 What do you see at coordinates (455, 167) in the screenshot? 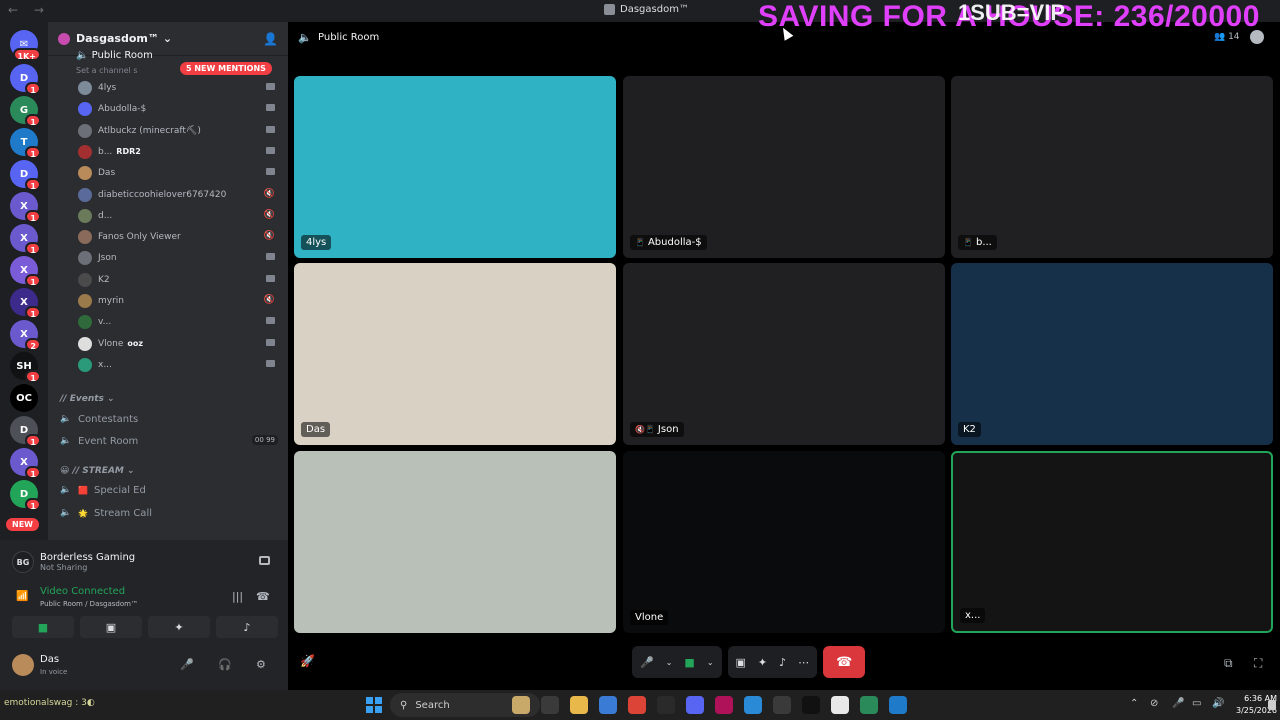
I see `video-tile: 4lys` at bounding box center [455, 167].